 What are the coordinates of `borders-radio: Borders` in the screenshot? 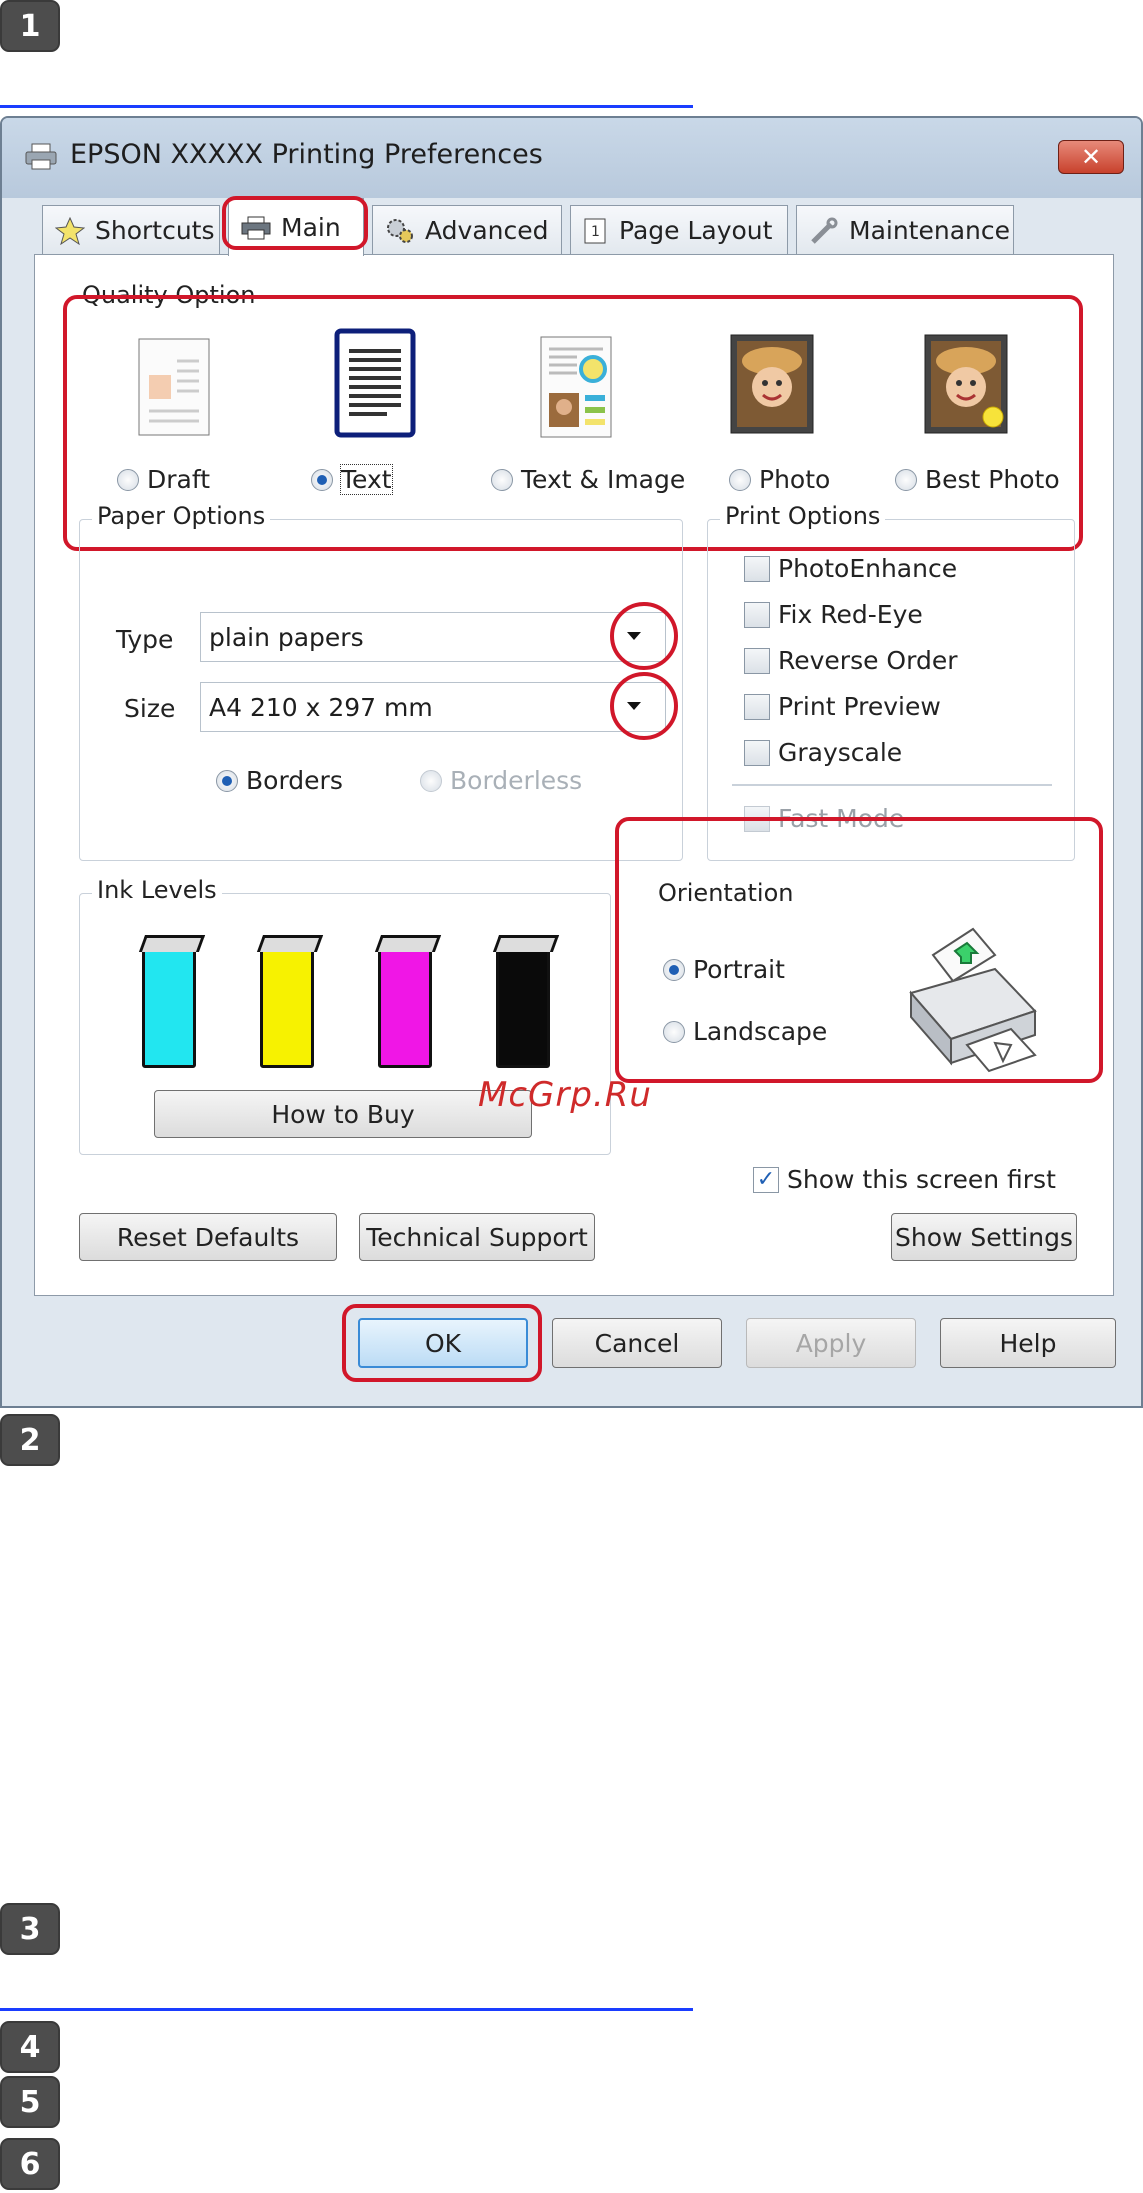 It's located at (279, 780).